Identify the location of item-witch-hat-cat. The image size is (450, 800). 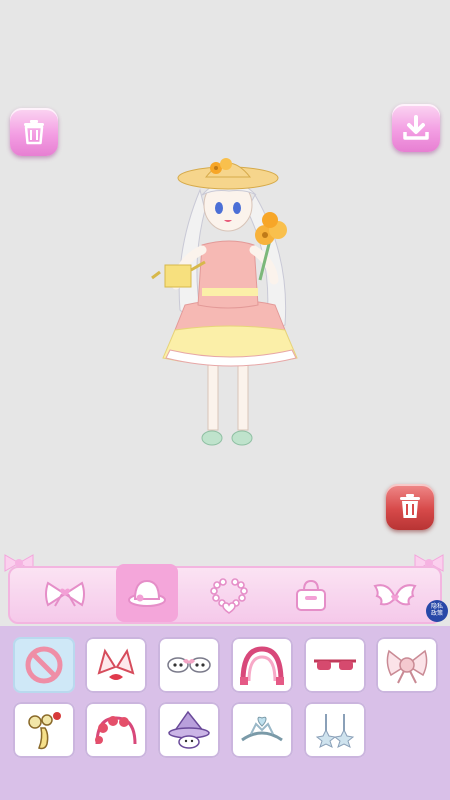
(189, 730).